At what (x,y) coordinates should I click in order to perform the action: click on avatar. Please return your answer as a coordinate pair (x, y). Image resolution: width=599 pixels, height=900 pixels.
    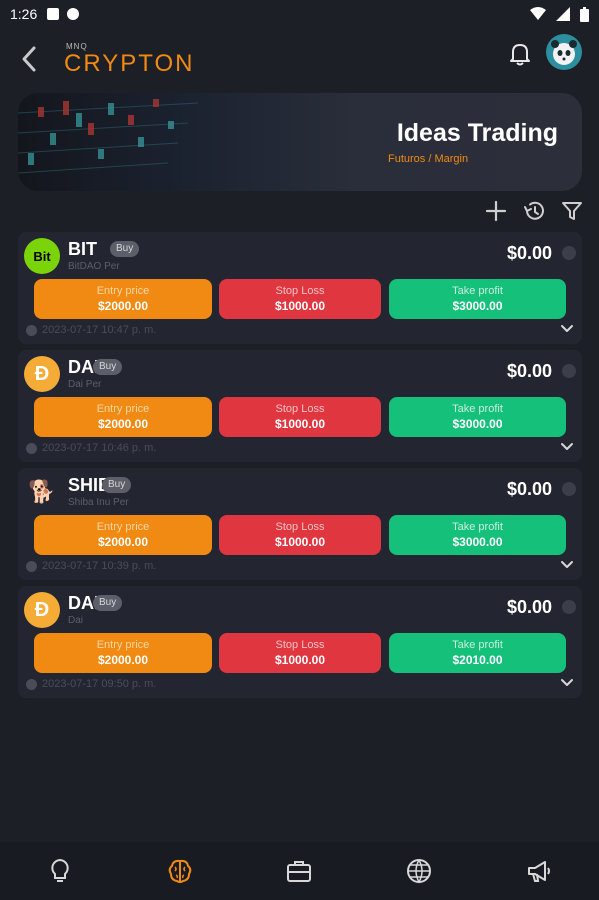
    Looking at the image, I should click on (564, 52).